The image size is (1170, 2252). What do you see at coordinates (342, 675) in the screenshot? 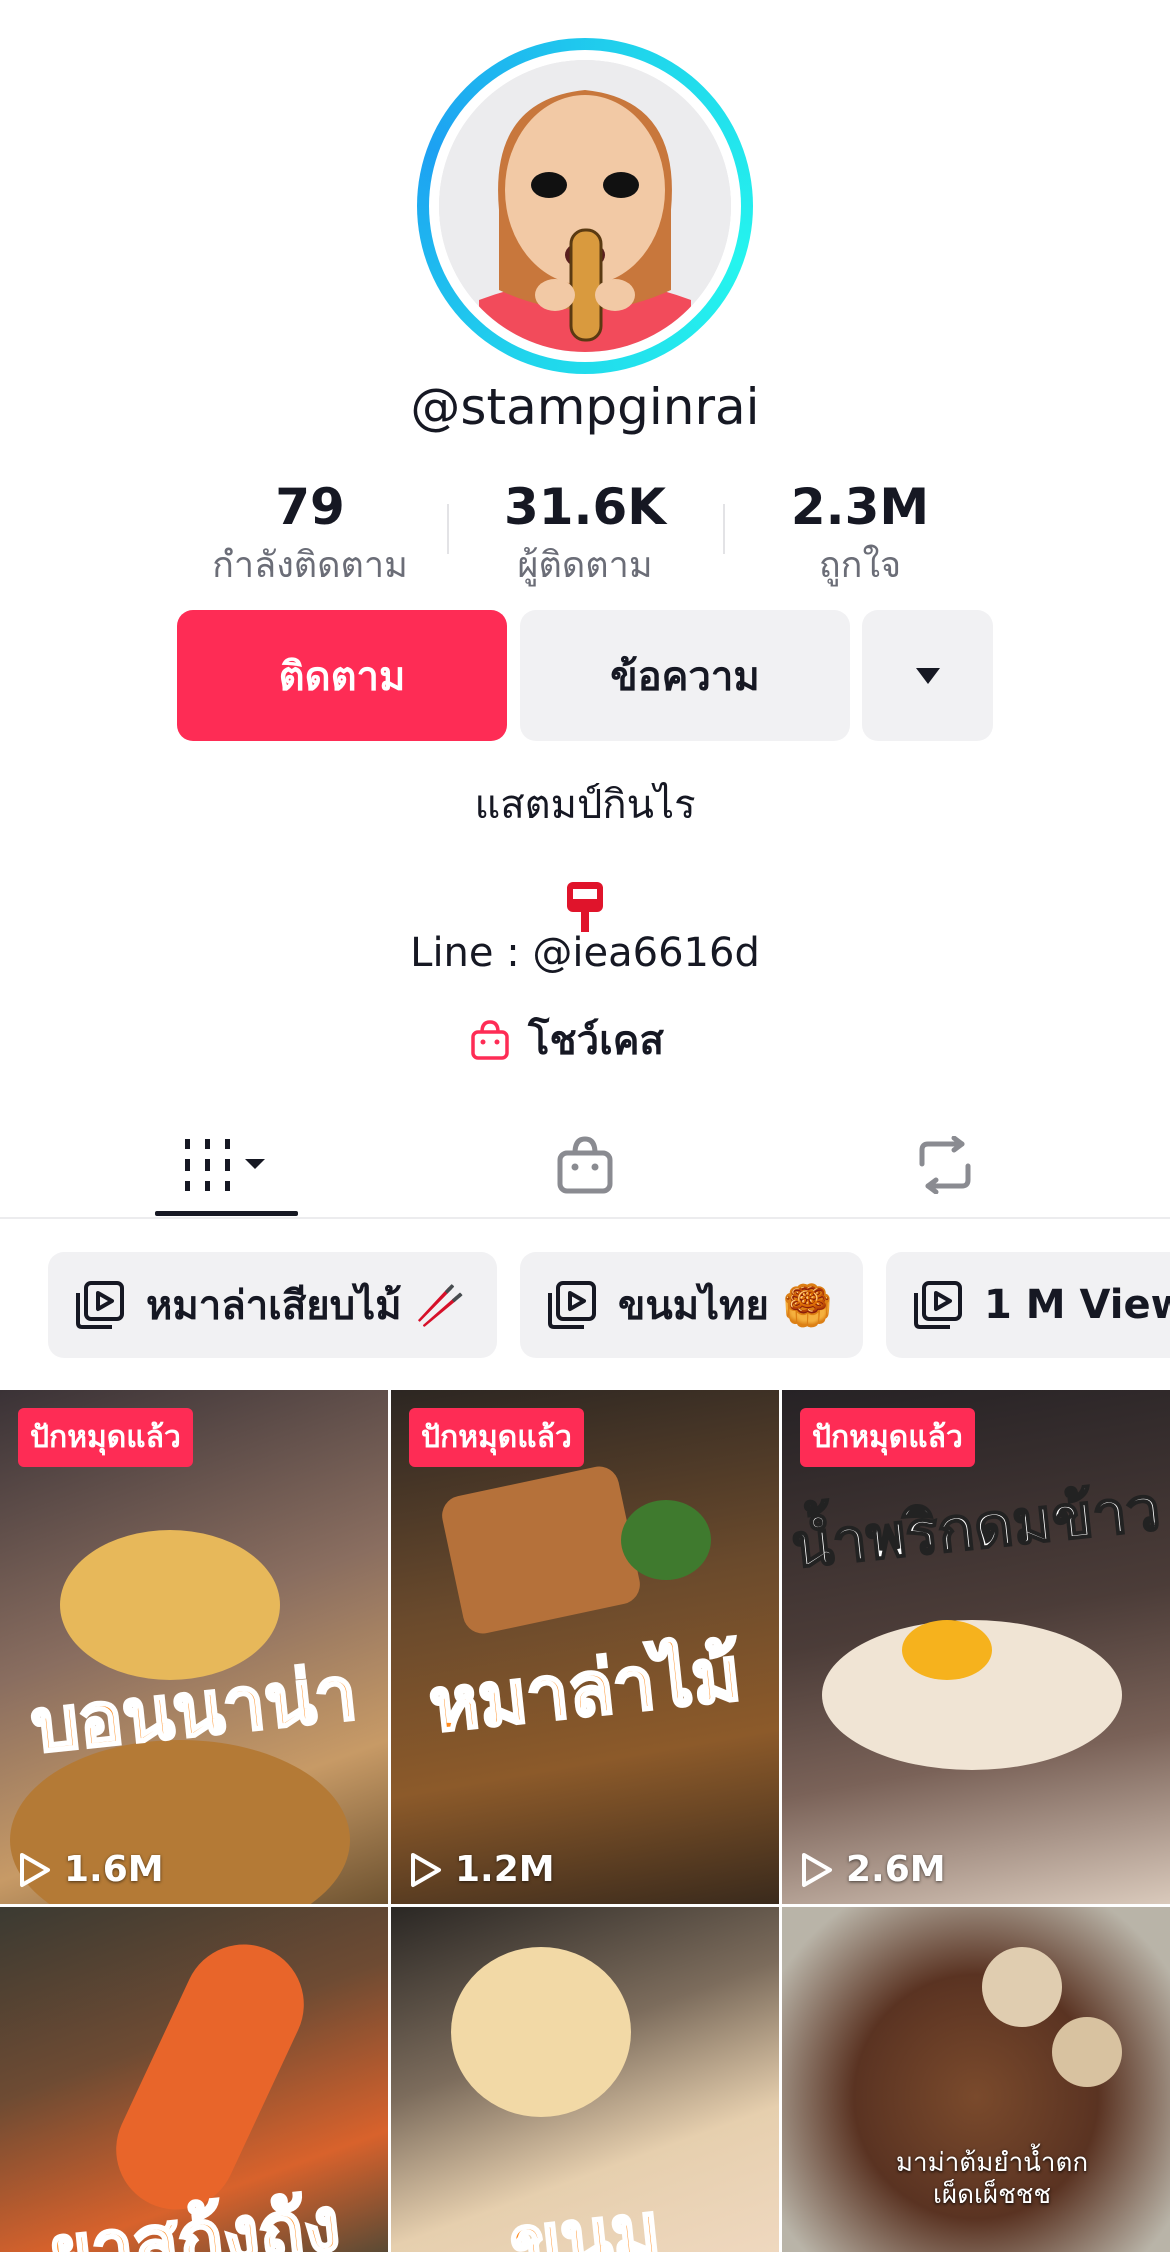
I see `follow-button: ติดตาม` at bounding box center [342, 675].